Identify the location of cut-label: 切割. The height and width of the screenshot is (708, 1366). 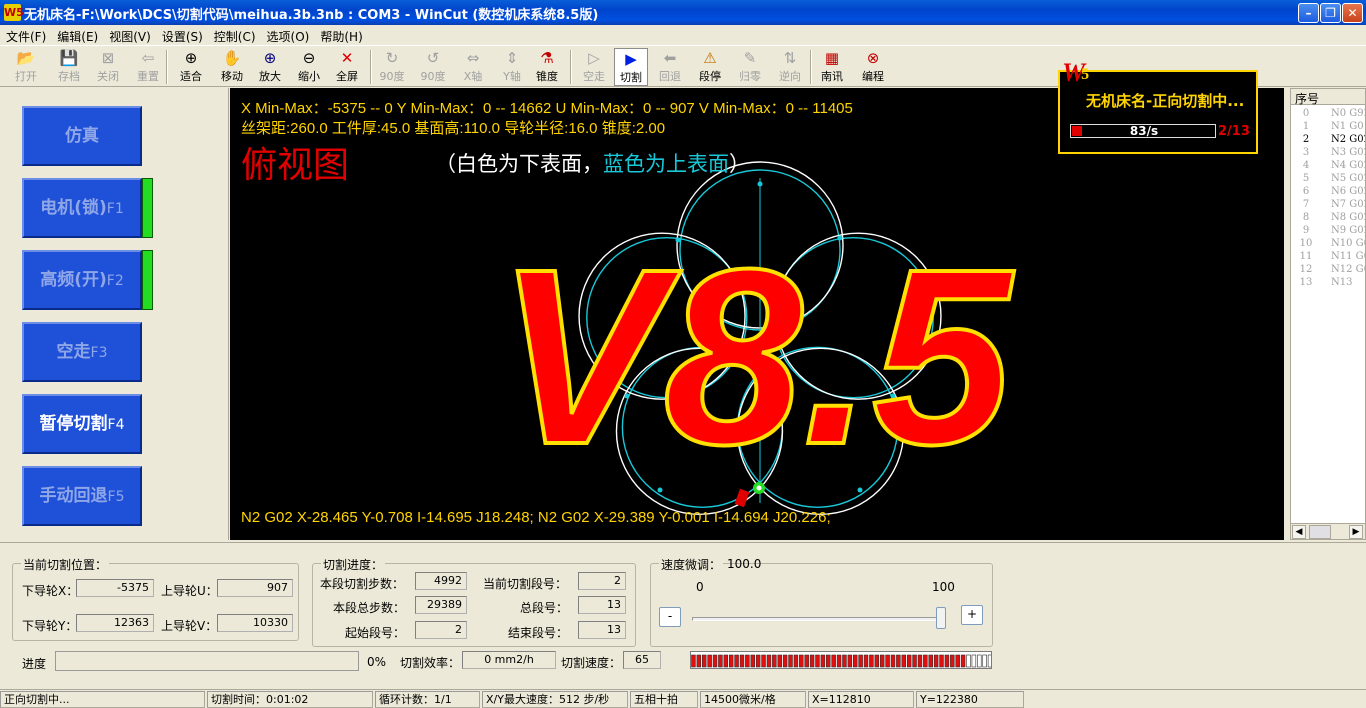
(631, 77).